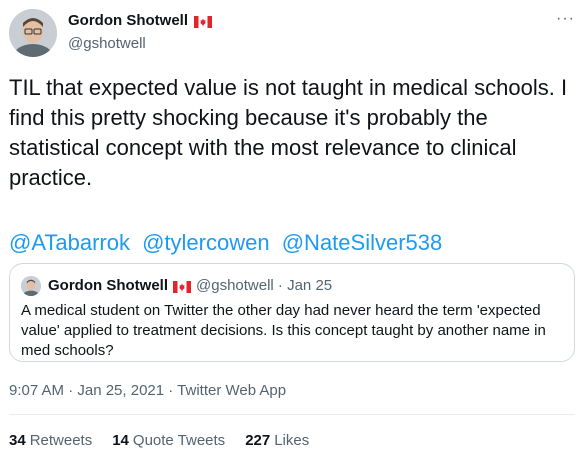  What do you see at coordinates (292, 414) in the screenshot?
I see `divider` at bounding box center [292, 414].